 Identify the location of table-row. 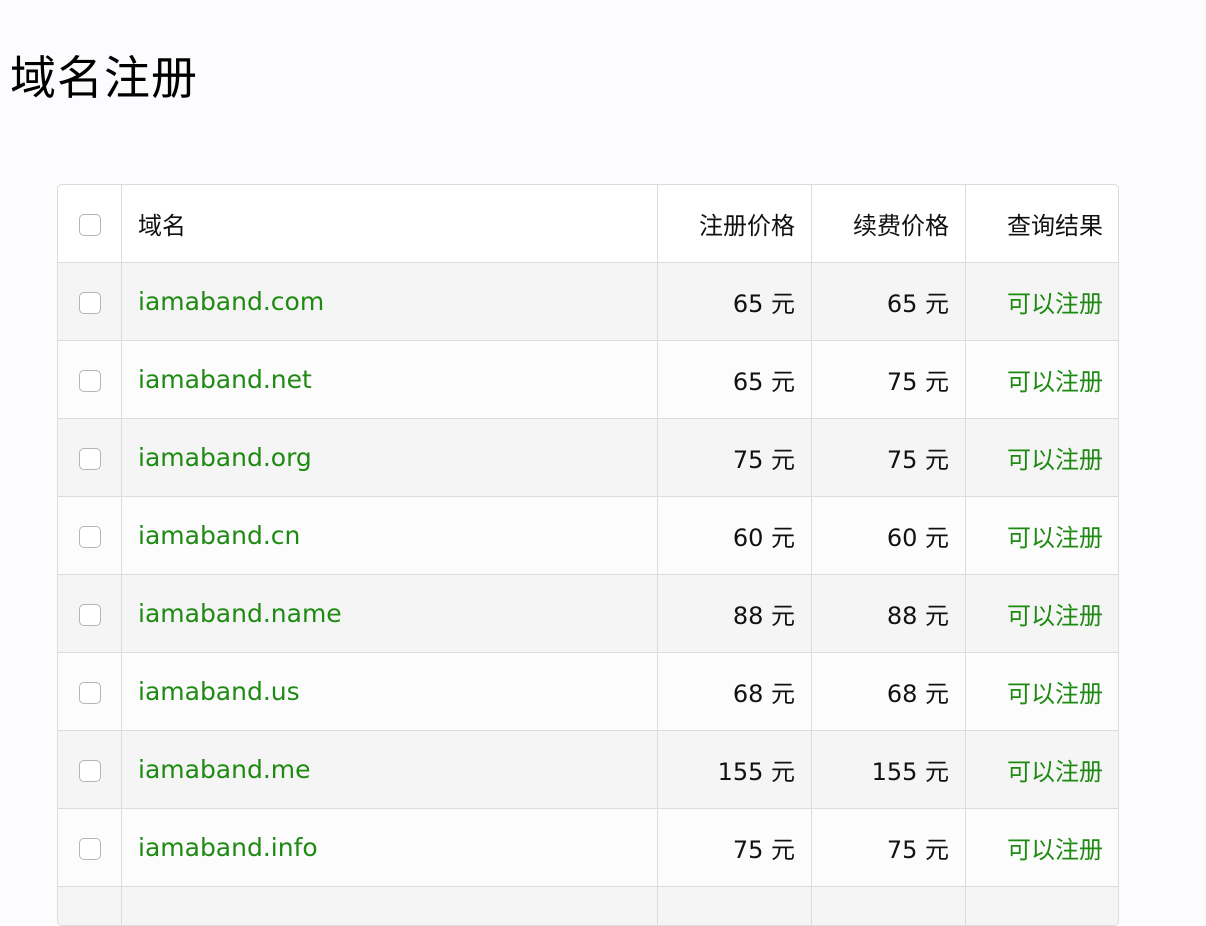
(589, 906).